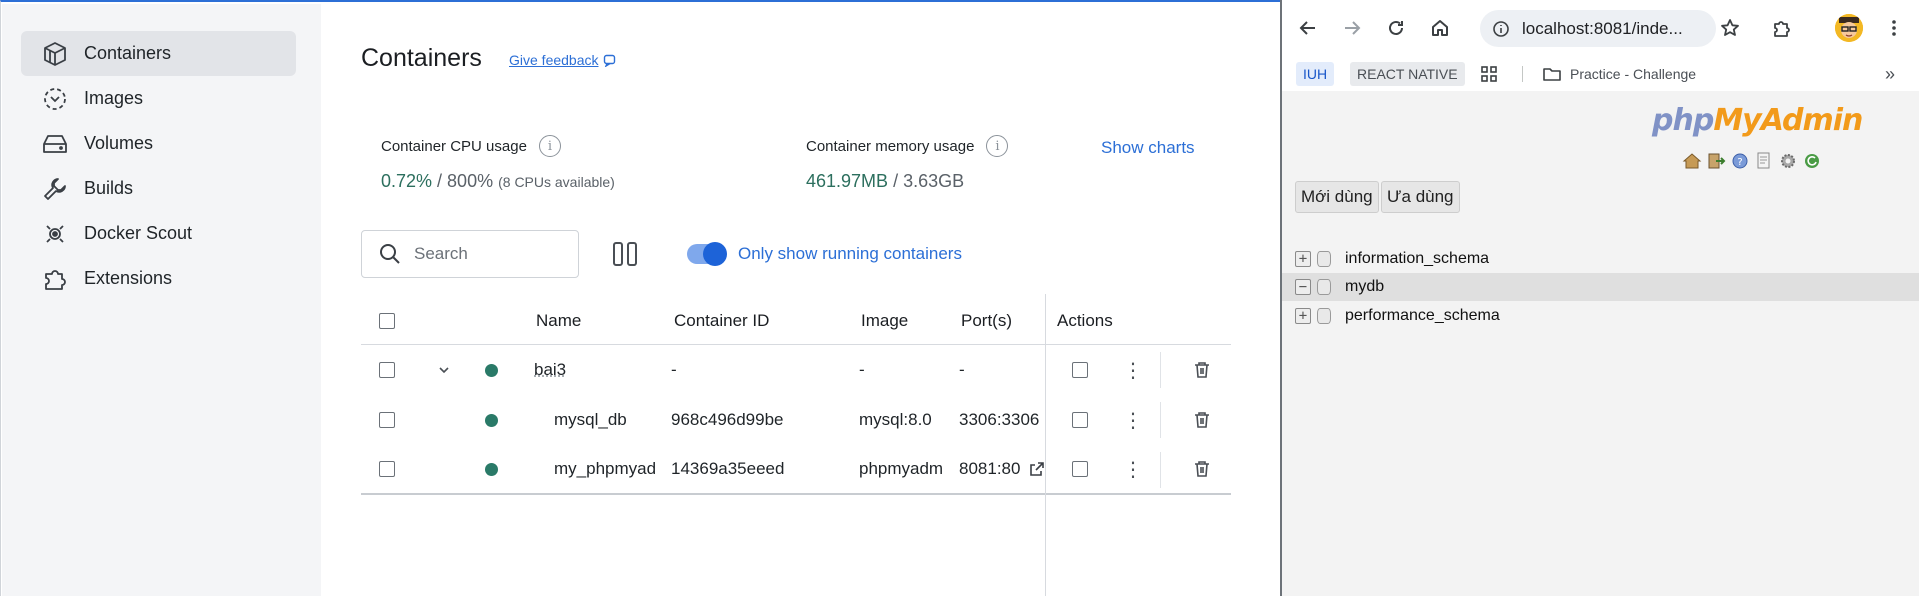  I want to click on bookmark-folder-practice: Practice - Challenge, so click(1619, 74).